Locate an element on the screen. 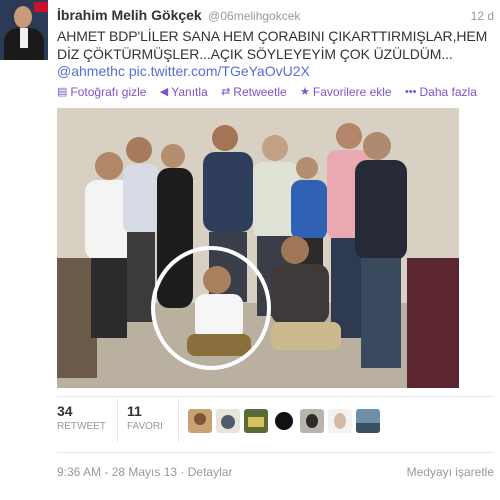 The height and width of the screenshot is (500, 500). avatar-head is located at coordinates (23, 17).